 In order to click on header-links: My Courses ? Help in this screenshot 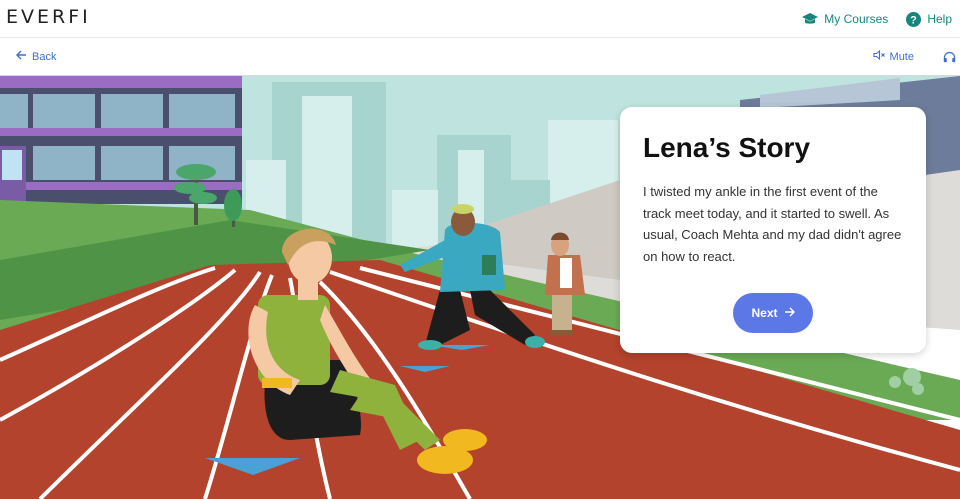, I will do `click(877, 19)`.